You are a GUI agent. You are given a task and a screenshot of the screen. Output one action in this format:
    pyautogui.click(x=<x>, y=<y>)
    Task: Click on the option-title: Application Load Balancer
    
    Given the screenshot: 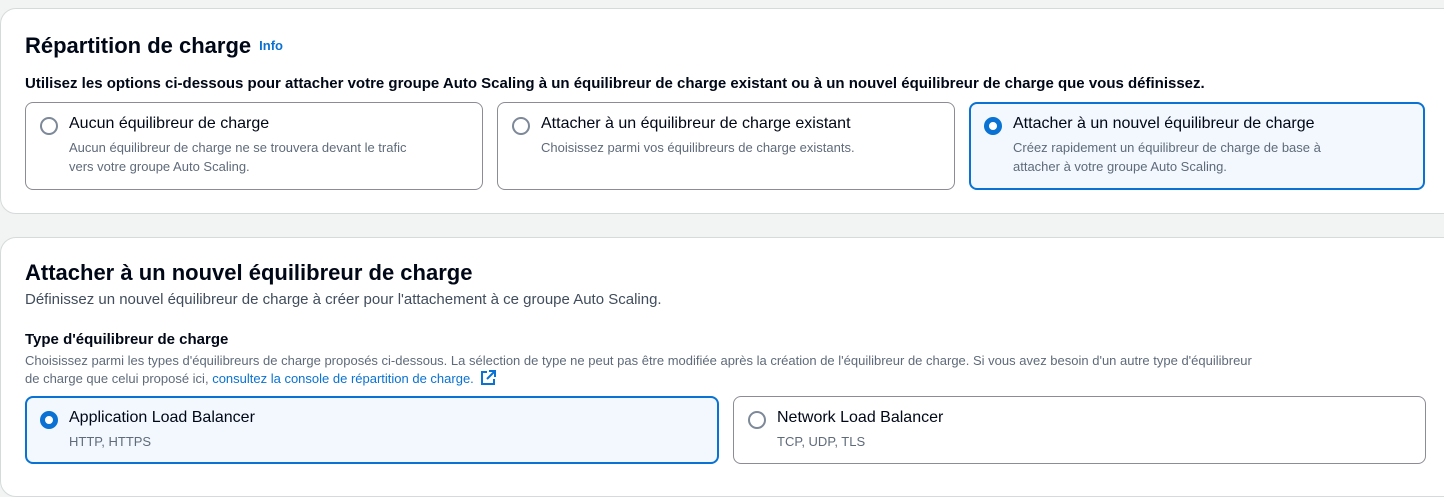 What is the action you would take?
    pyautogui.click(x=162, y=417)
    